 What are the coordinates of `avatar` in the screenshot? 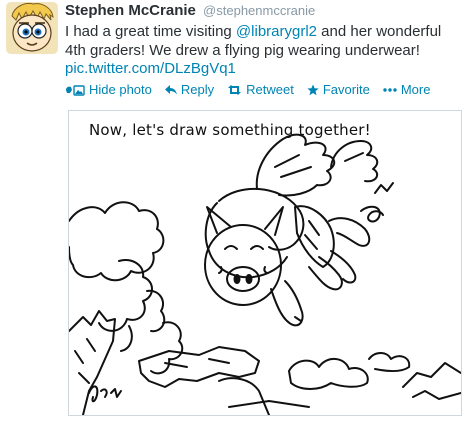 It's located at (32, 28).